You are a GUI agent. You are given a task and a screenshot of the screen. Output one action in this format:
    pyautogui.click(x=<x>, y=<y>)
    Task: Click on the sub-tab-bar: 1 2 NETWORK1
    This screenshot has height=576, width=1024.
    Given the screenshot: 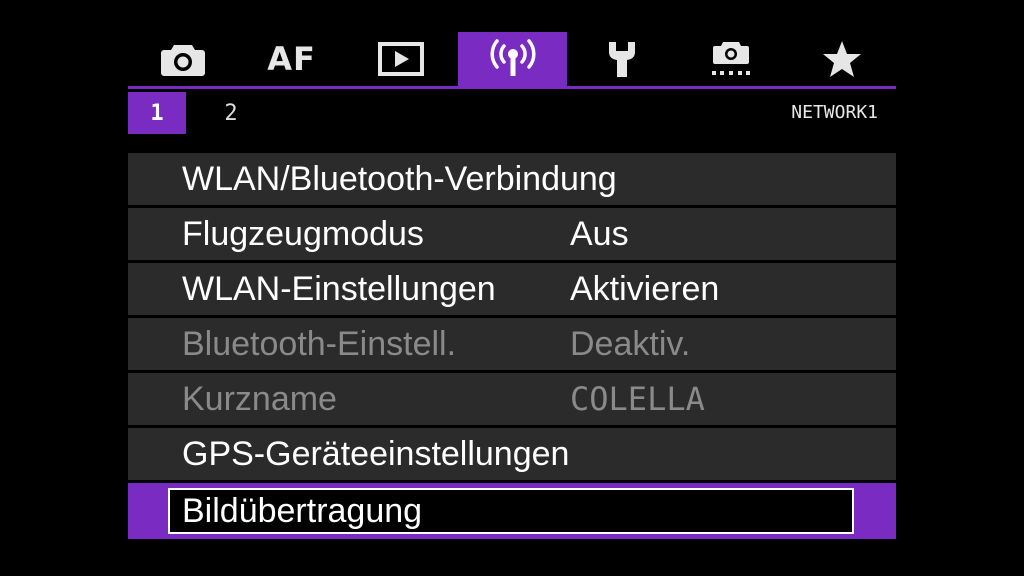 What is the action you would take?
    pyautogui.click(x=512, y=113)
    